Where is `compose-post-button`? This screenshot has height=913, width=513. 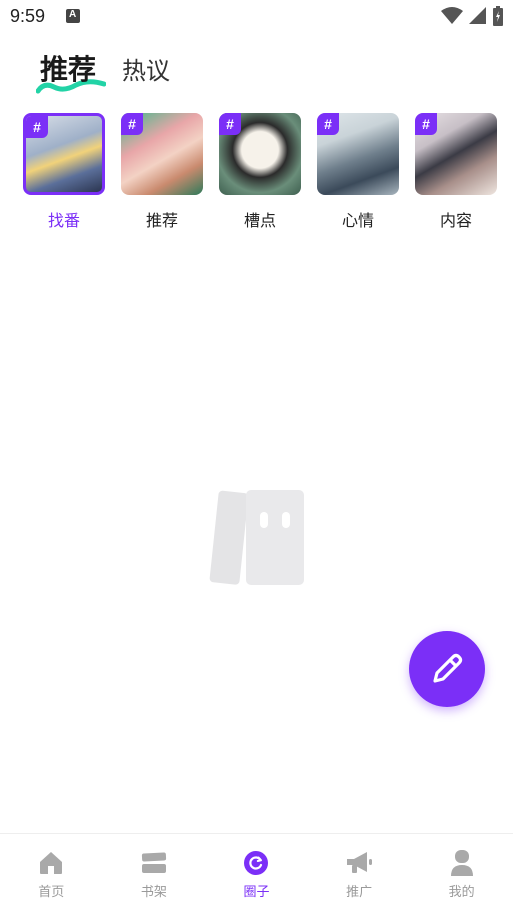 compose-post-button is located at coordinates (447, 669).